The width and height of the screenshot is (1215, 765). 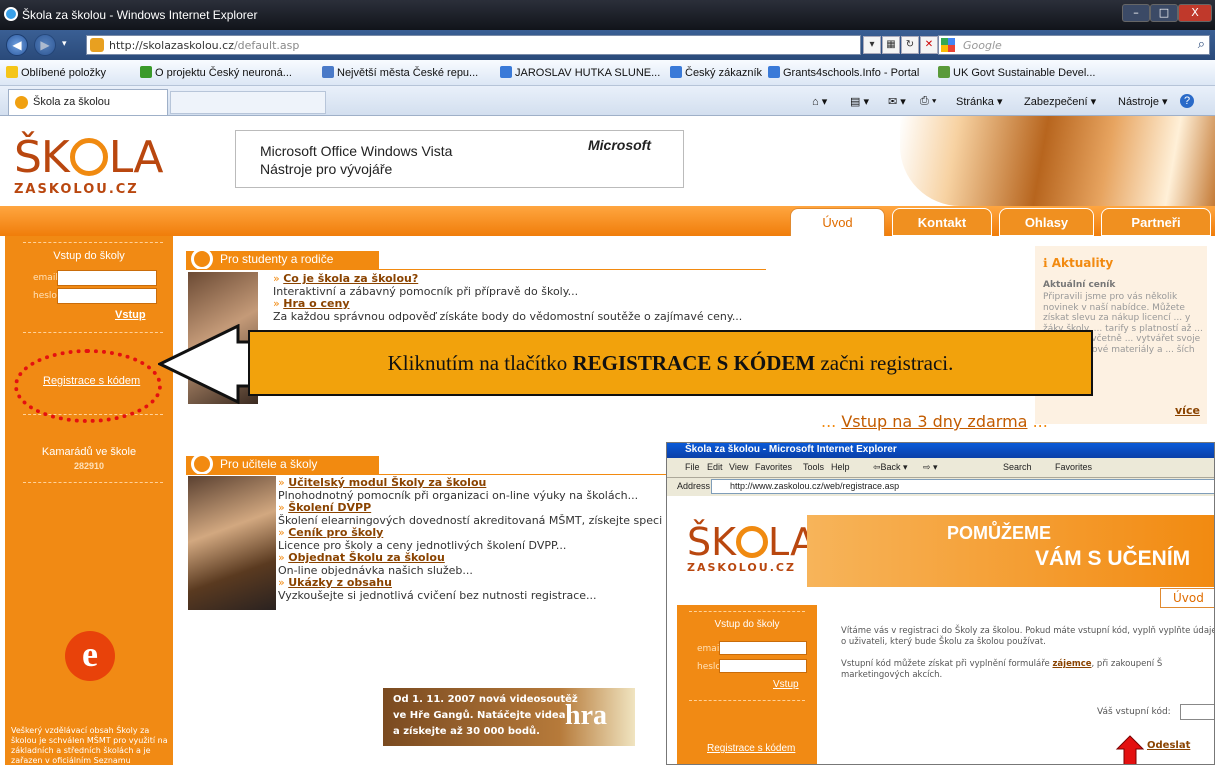 What do you see at coordinates (311, 303) in the screenshot?
I see `list-item: » Hra o ceny` at bounding box center [311, 303].